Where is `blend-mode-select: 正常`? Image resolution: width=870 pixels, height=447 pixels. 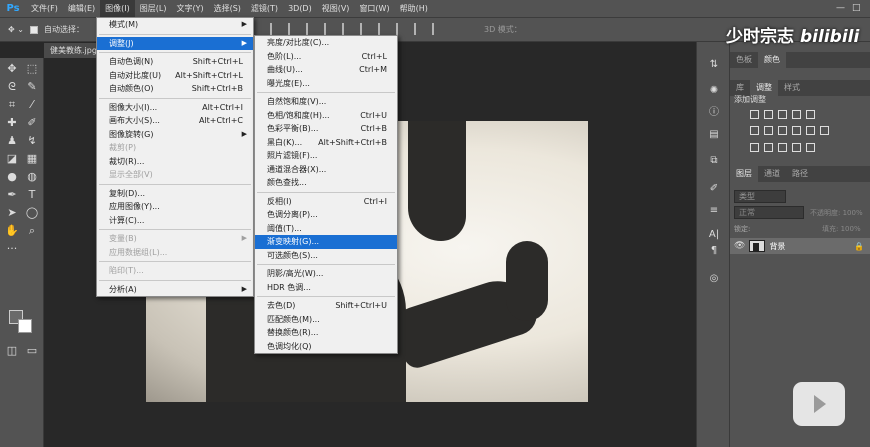
blend-mode-select: 正常 is located at coordinates (769, 212).